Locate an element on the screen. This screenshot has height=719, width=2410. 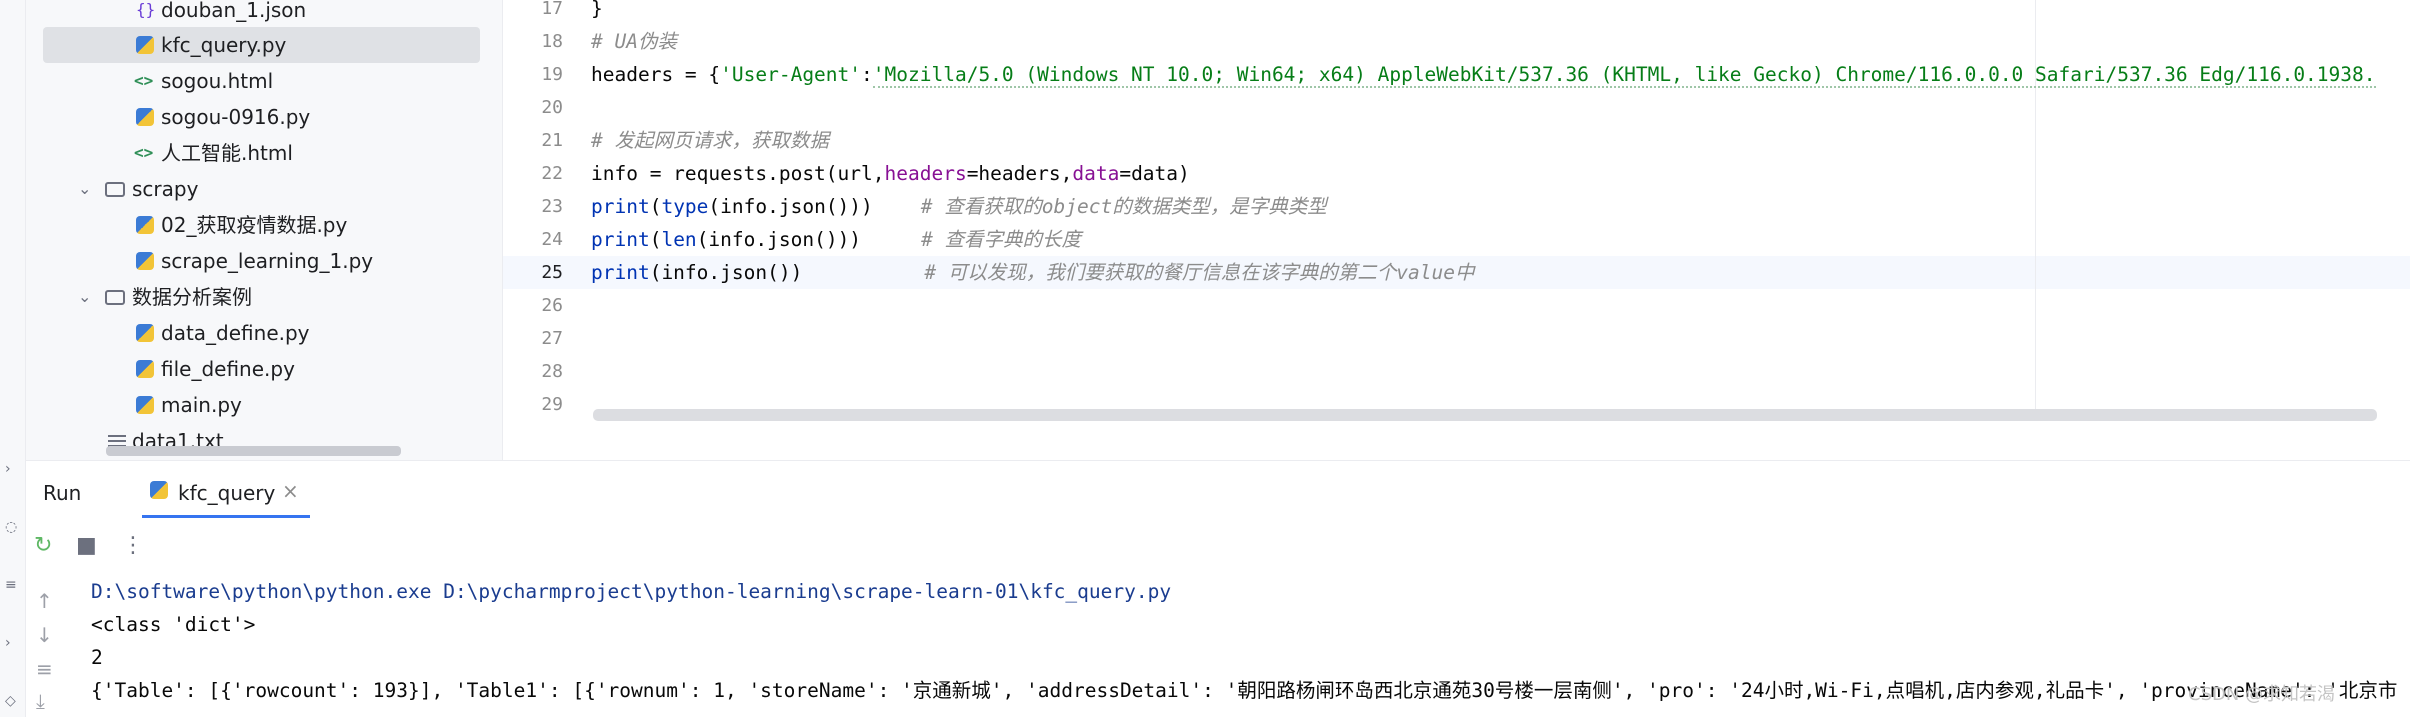
code-token: =headers, is located at coordinates (1019, 173).